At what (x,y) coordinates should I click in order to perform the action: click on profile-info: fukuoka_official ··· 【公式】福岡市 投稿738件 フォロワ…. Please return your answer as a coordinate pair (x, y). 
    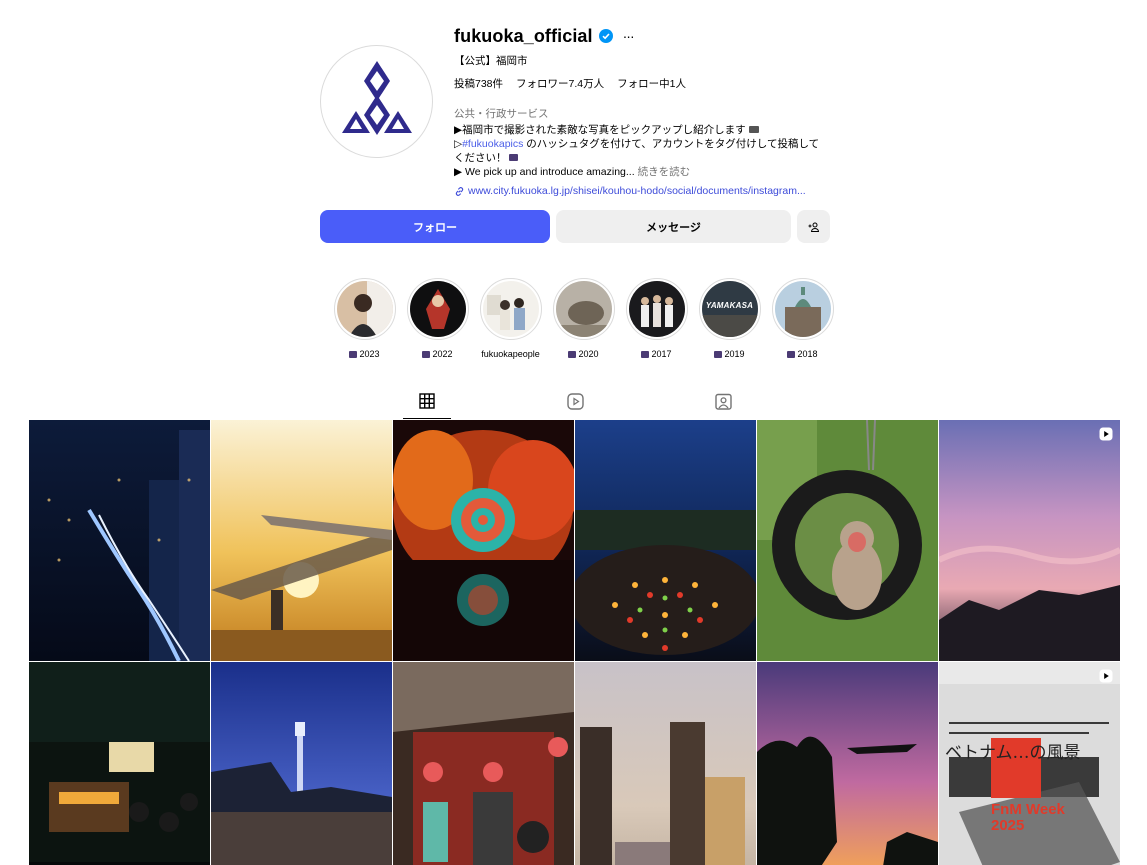
    Looking at the image, I should click on (644, 111).